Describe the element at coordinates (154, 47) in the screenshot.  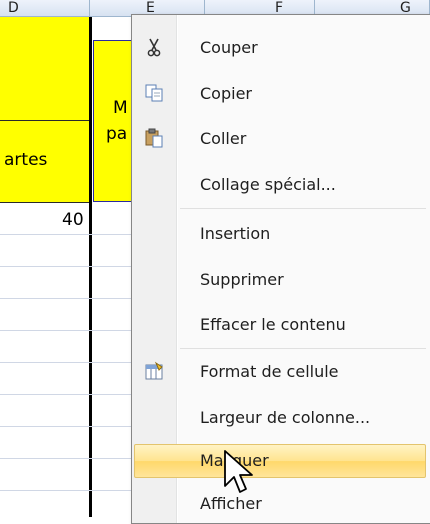
I see `scissors-icon` at that location.